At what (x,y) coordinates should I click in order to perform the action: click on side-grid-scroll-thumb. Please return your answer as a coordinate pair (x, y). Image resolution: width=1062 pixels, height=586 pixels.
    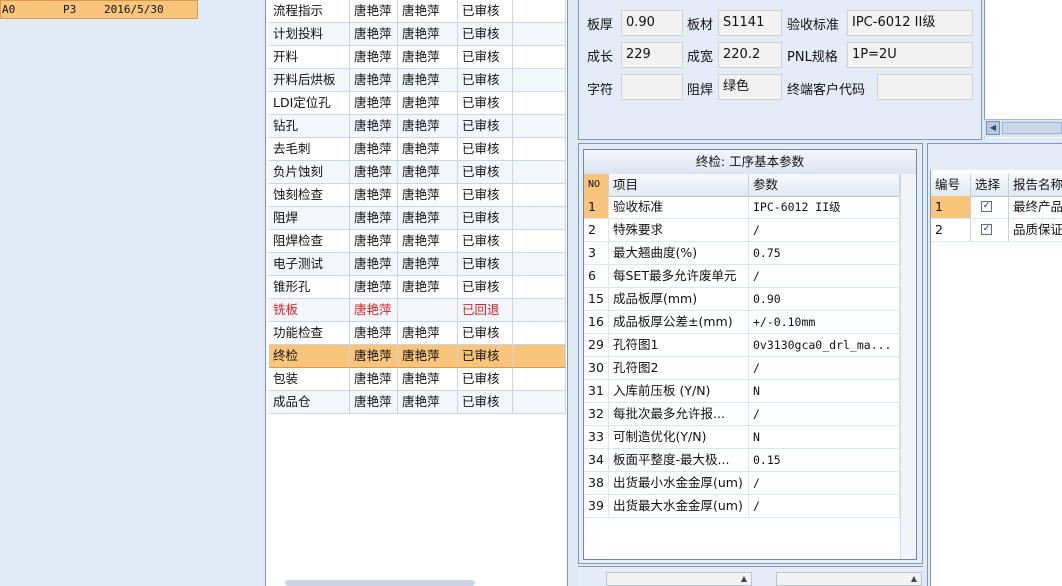
    Looking at the image, I should click on (1032, 128).